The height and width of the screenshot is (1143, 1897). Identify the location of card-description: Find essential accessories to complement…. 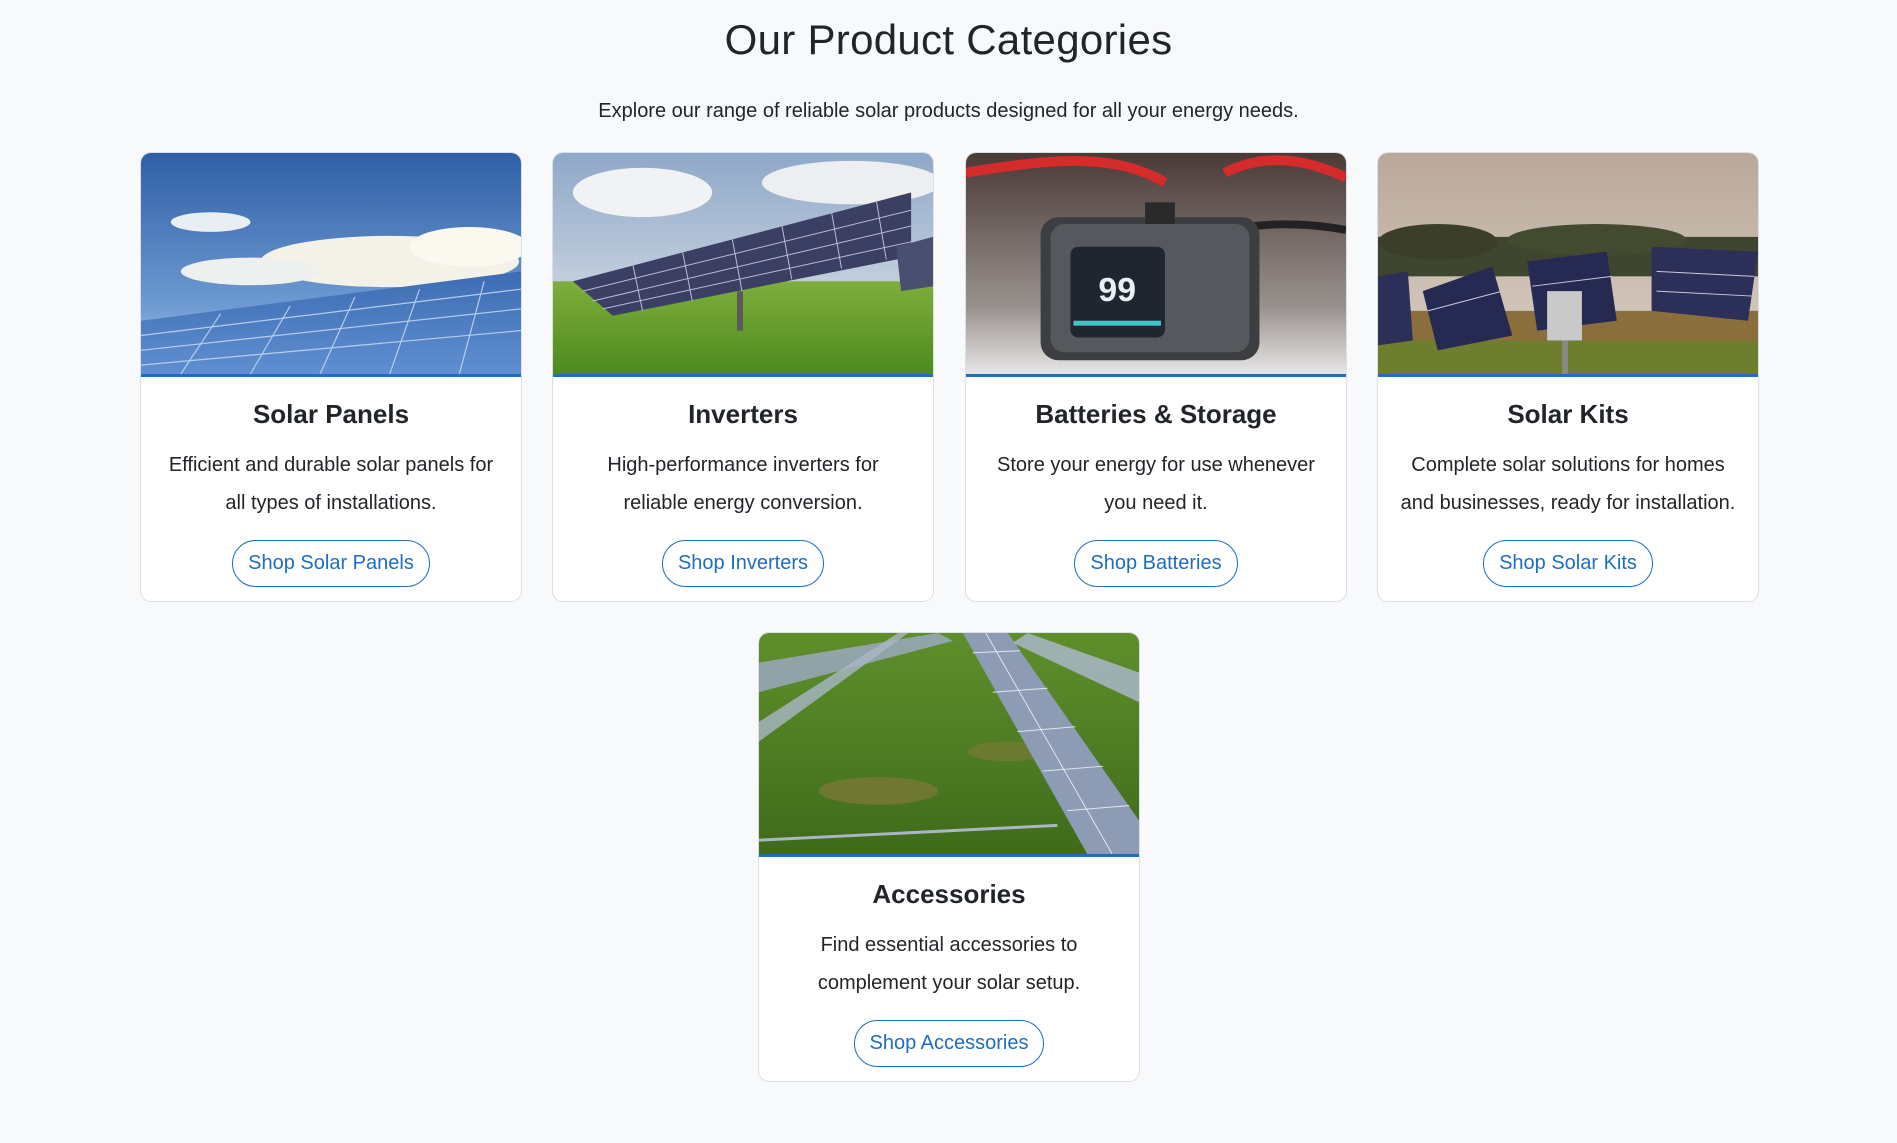
(949, 964).